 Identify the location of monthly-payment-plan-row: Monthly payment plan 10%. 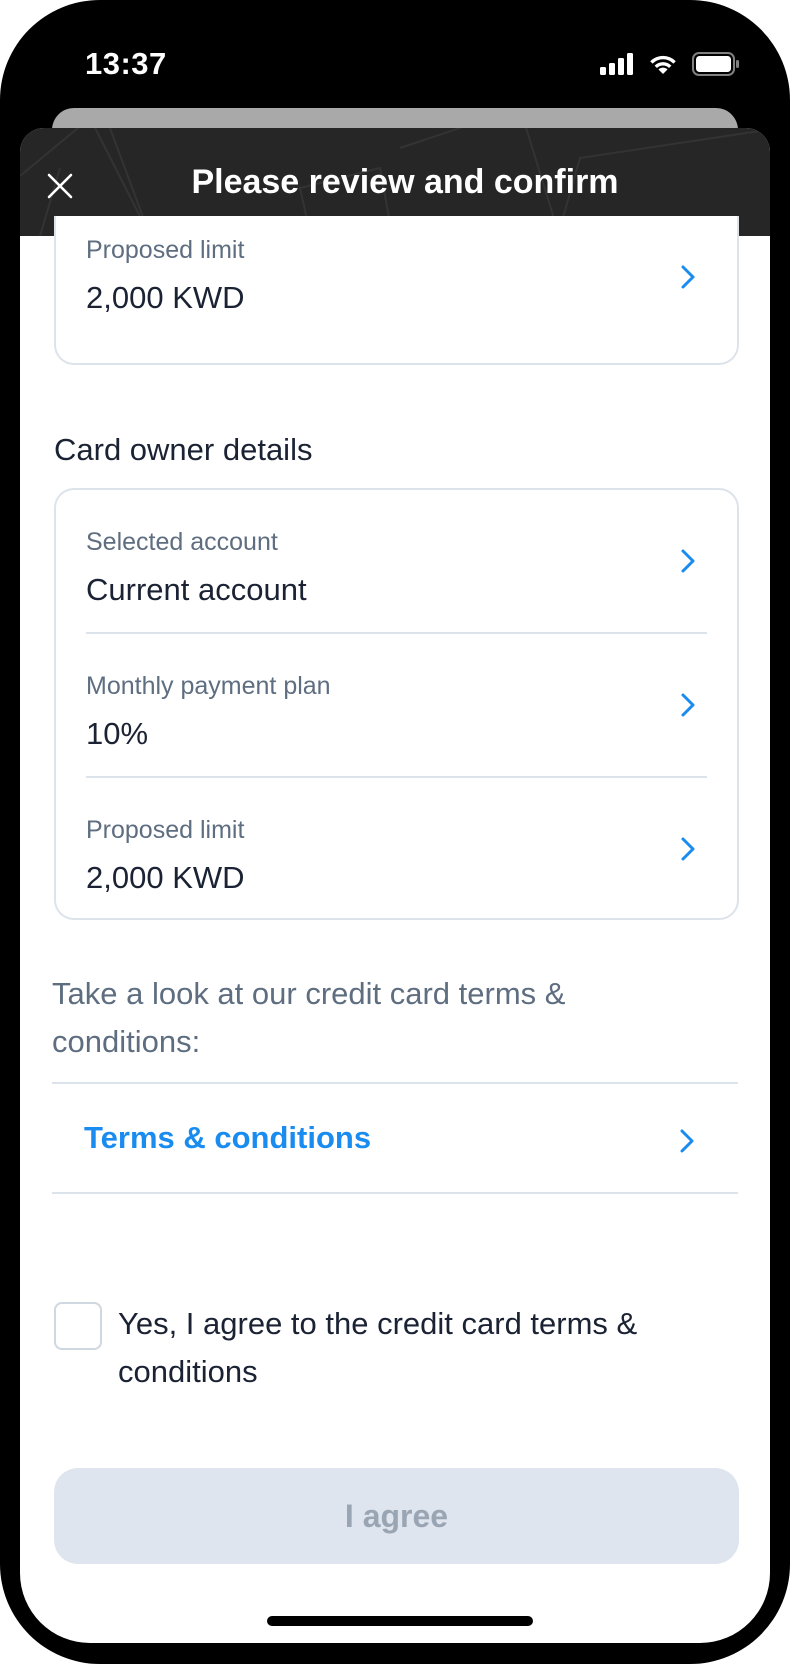
(396, 706).